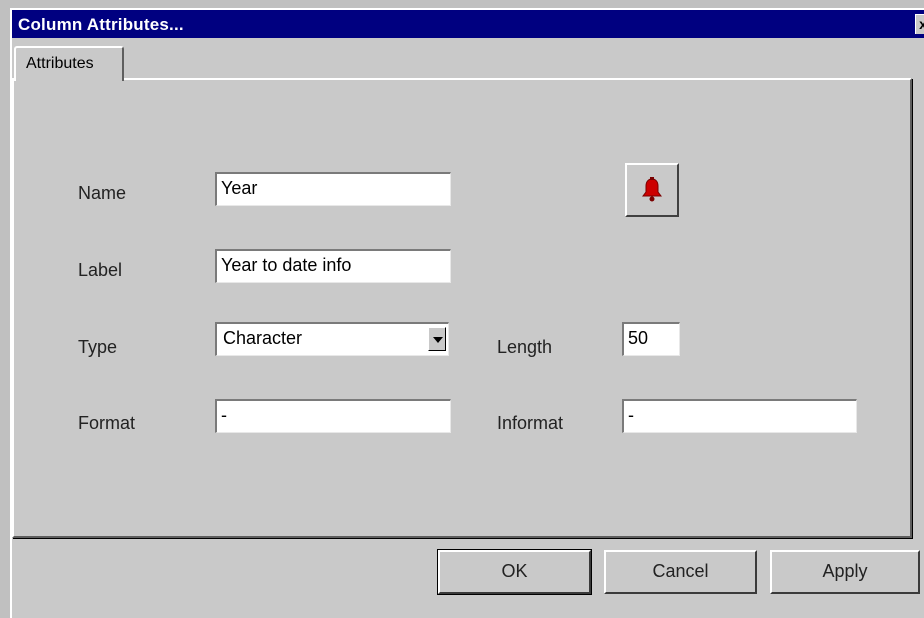 The height and width of the screenshot is (618, 924). What do you see at coordinates (332, 339) in the screenshot?
I see `type-select: Character` at bounding box center [332, 339].